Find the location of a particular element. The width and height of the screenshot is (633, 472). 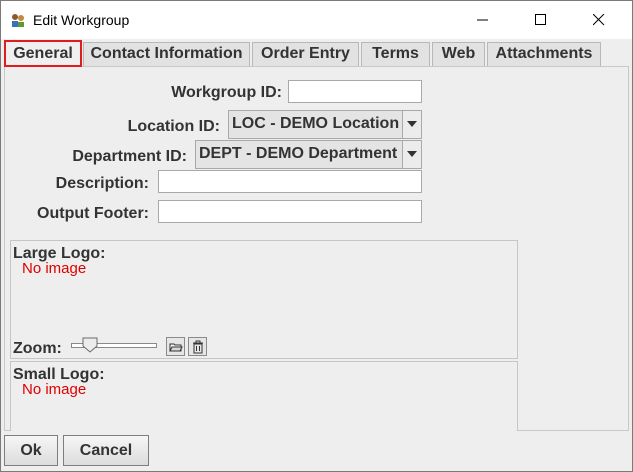

workgroup-id-input is located at coordinates (355, 91).